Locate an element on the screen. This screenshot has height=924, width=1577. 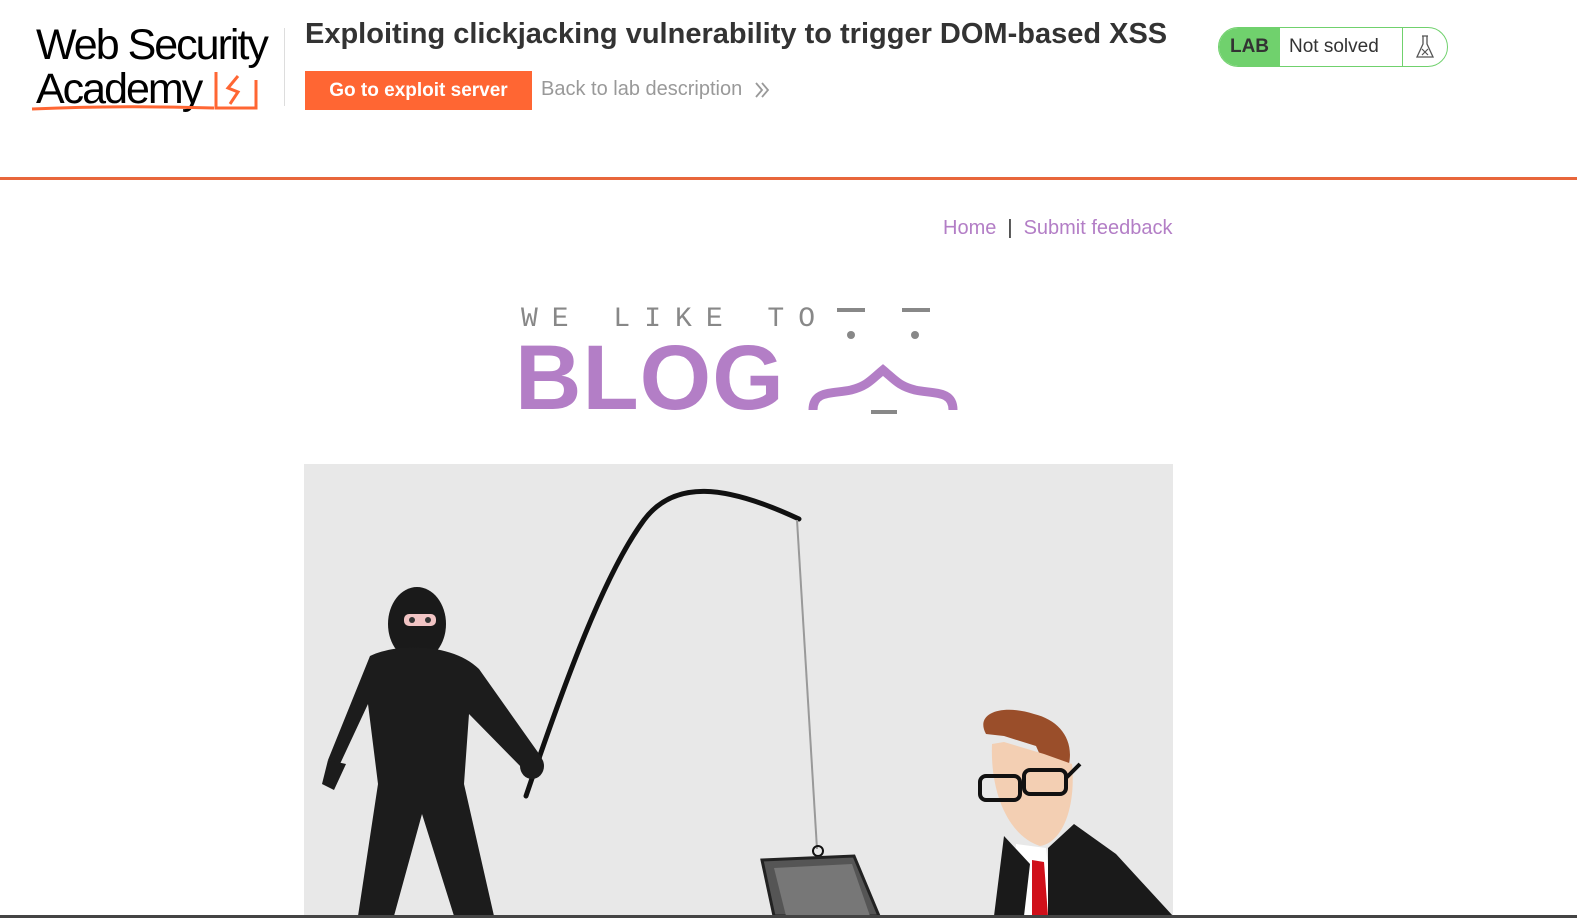
blog-top-nav: Home | Submit feedback is located at coordinates (1058, 228).